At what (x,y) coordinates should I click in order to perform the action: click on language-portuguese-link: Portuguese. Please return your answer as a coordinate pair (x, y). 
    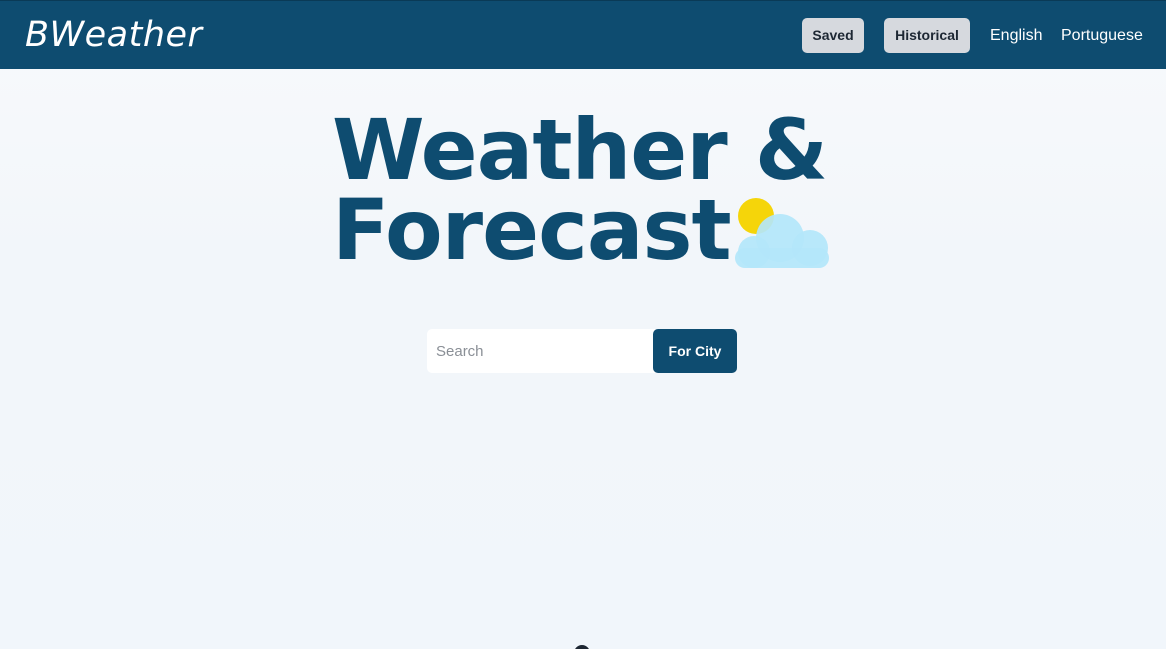
    Looking at the image, I should click on (1102, 36).